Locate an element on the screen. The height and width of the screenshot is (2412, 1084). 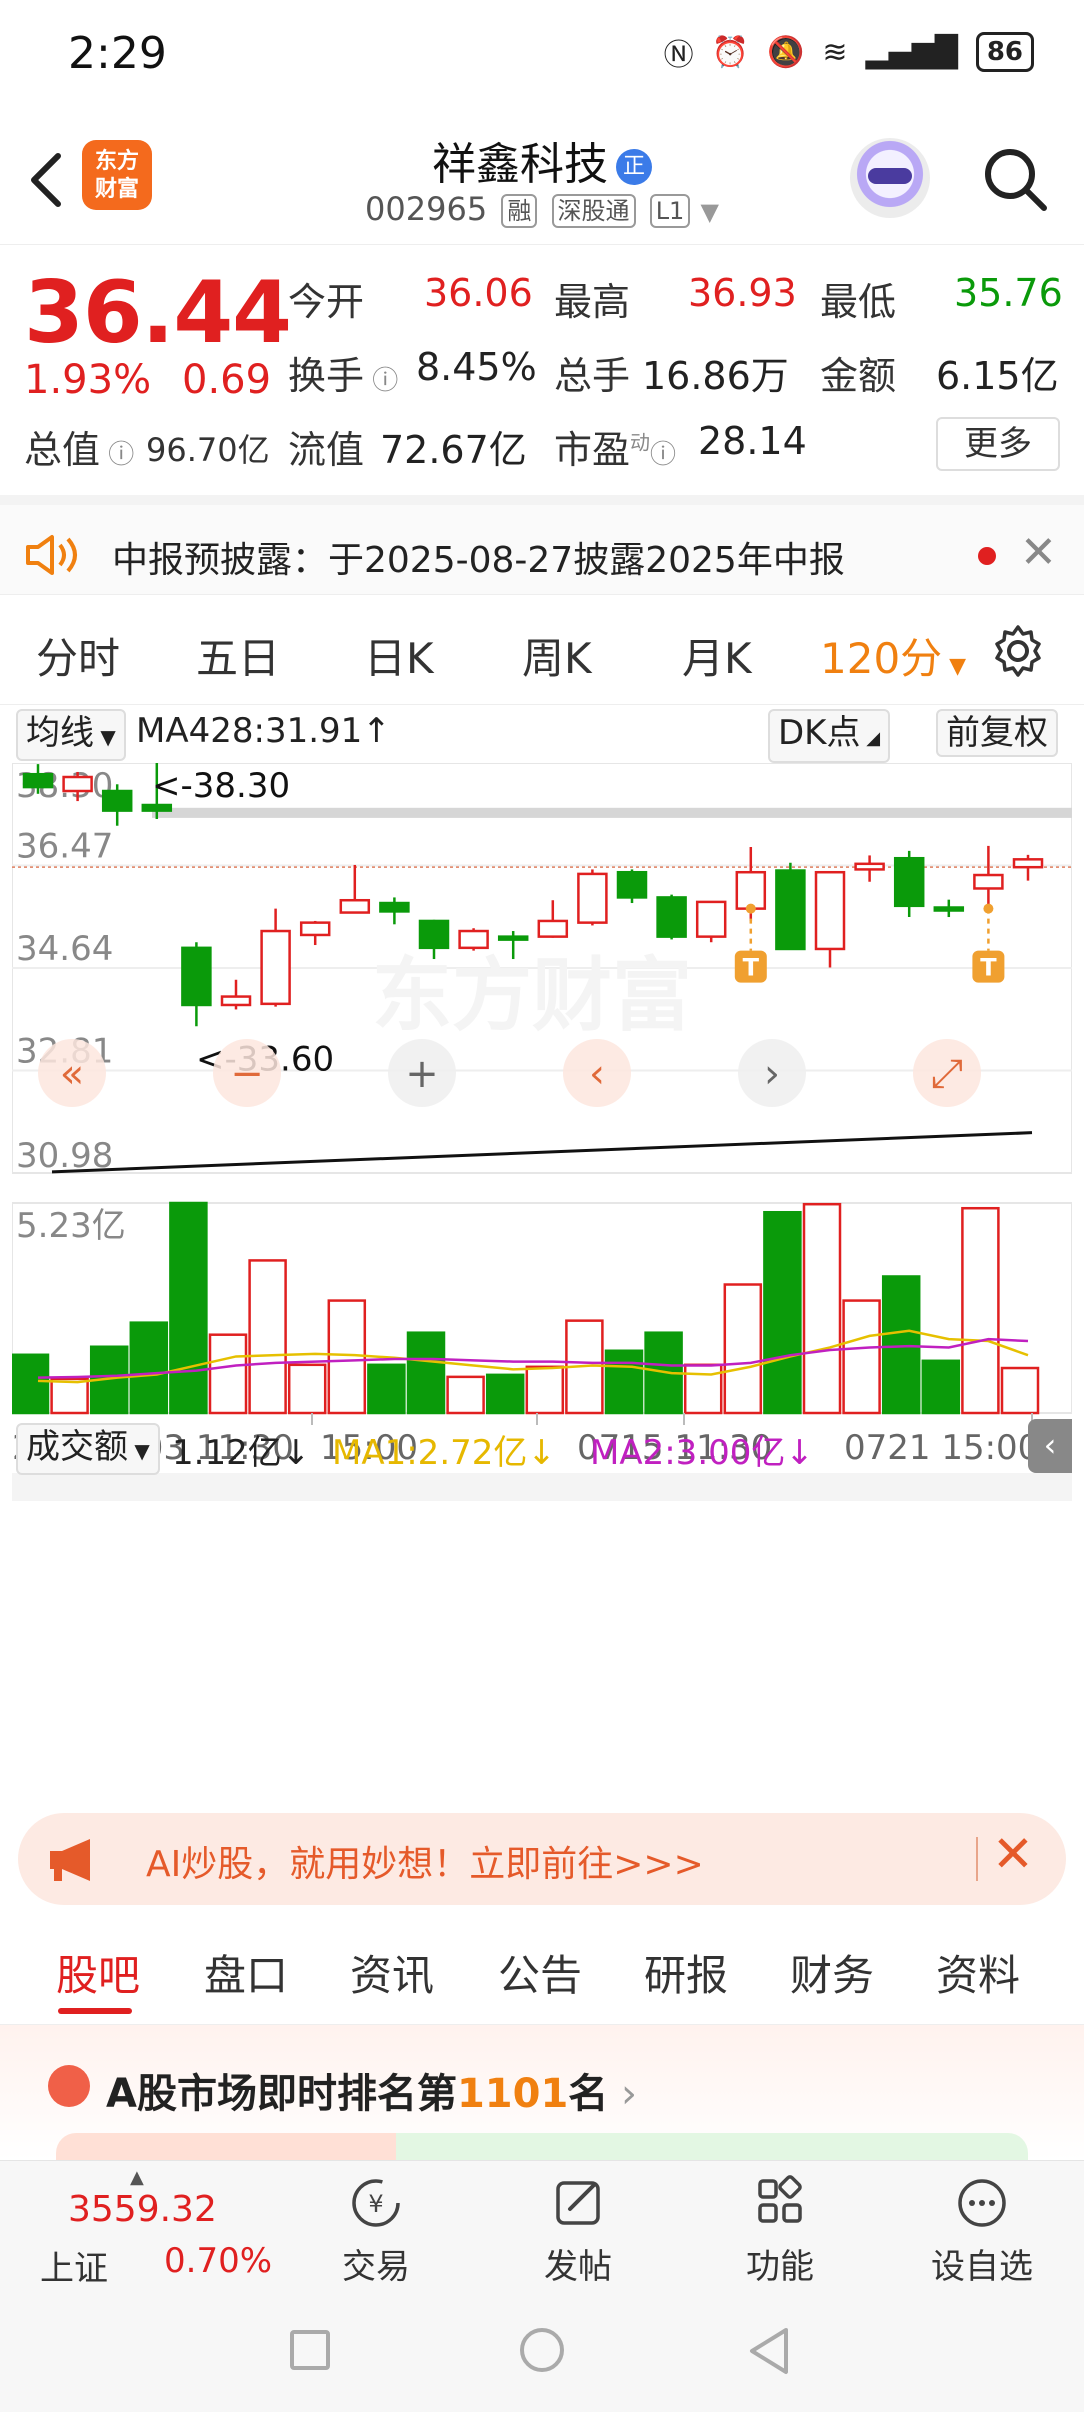
tab-financials: 财务 is located at coordinates (832, 1972).